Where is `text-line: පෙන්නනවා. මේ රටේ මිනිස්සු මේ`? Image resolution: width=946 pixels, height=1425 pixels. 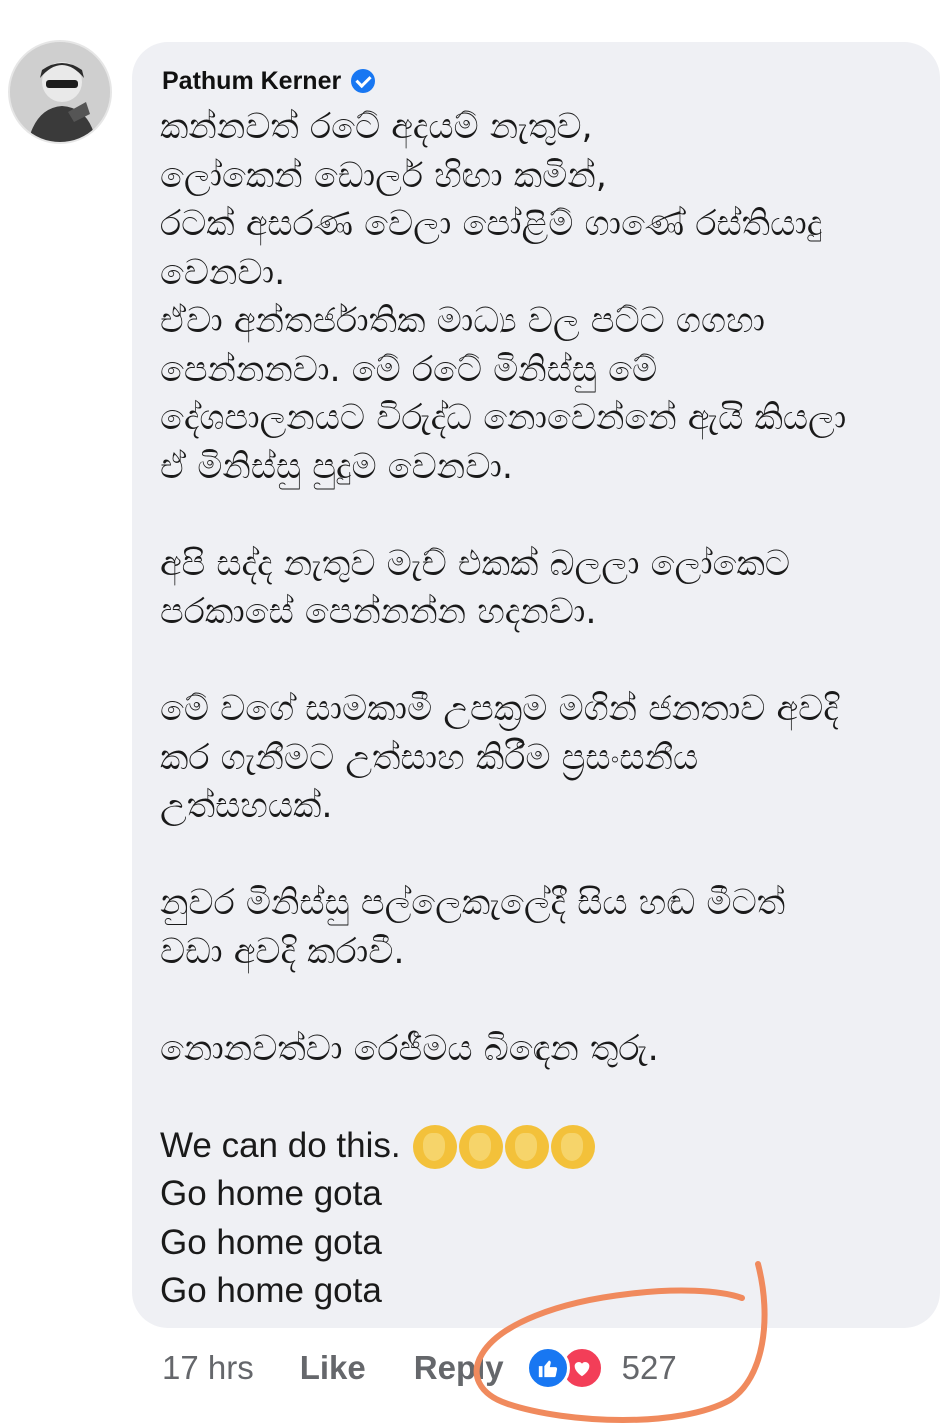
text-line: පෙන්නනවා. මේ රටේ මිනිස්සු මේ is located at coordinates (409, 369).